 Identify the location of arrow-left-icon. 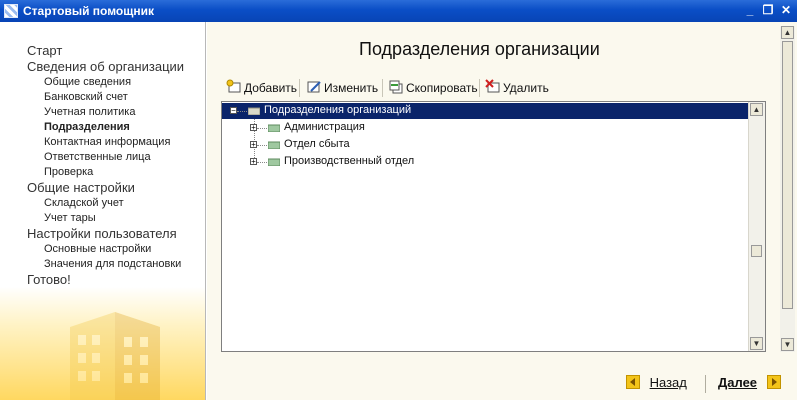
(633, 382).